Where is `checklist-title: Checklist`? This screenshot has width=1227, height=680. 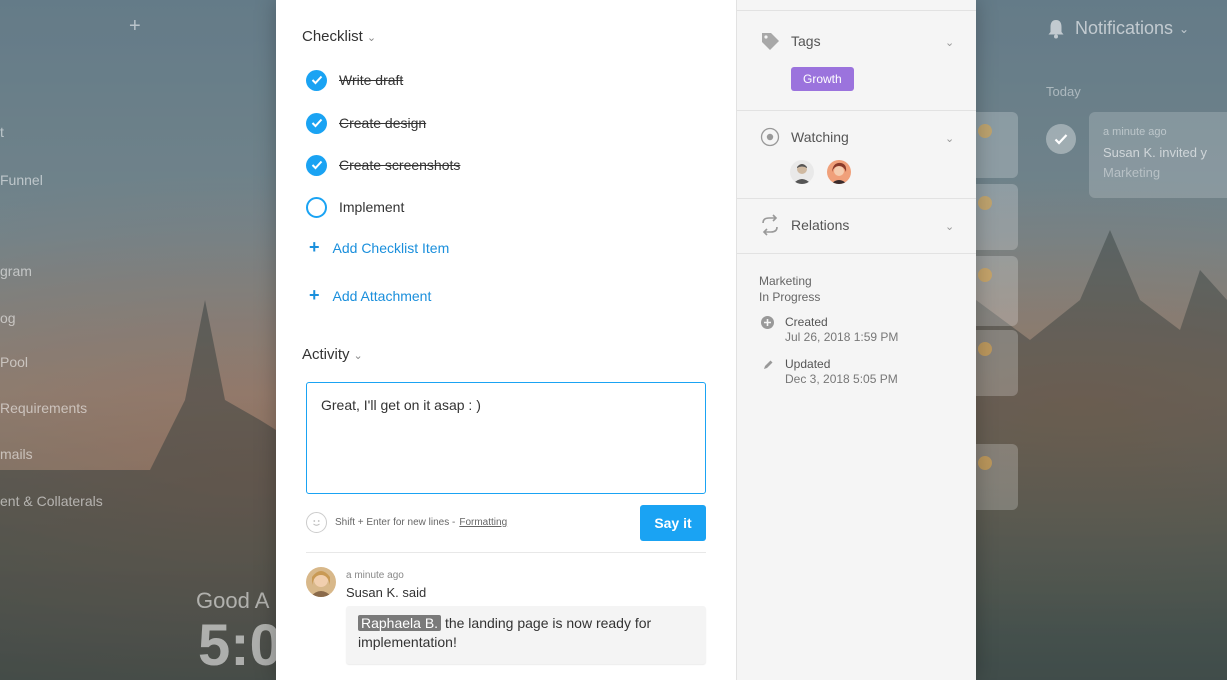 checklist-title: Checklist is located at coordinates (332, 36).